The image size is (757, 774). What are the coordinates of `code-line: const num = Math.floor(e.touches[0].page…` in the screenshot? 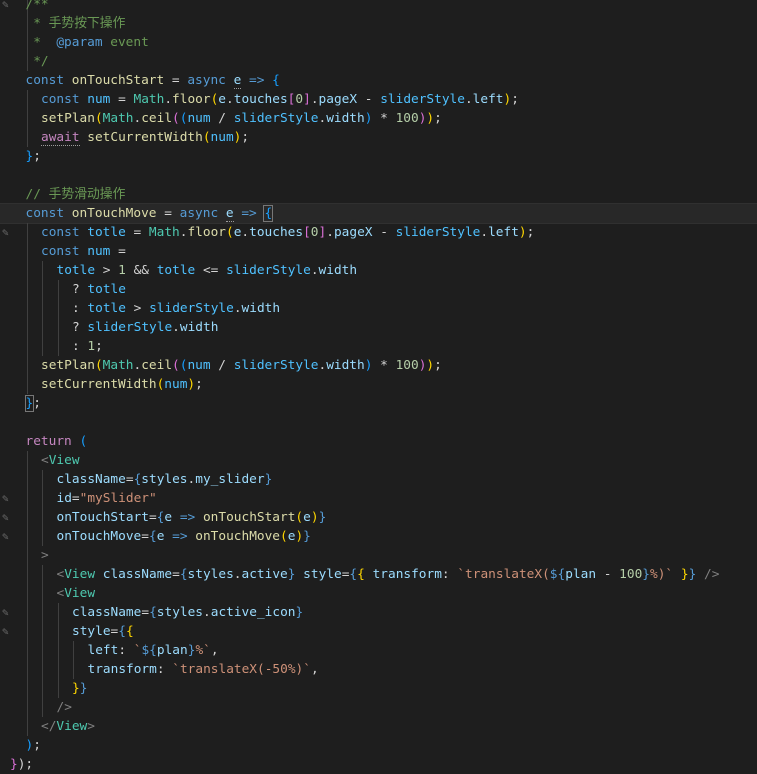 It's located at (378, 99).